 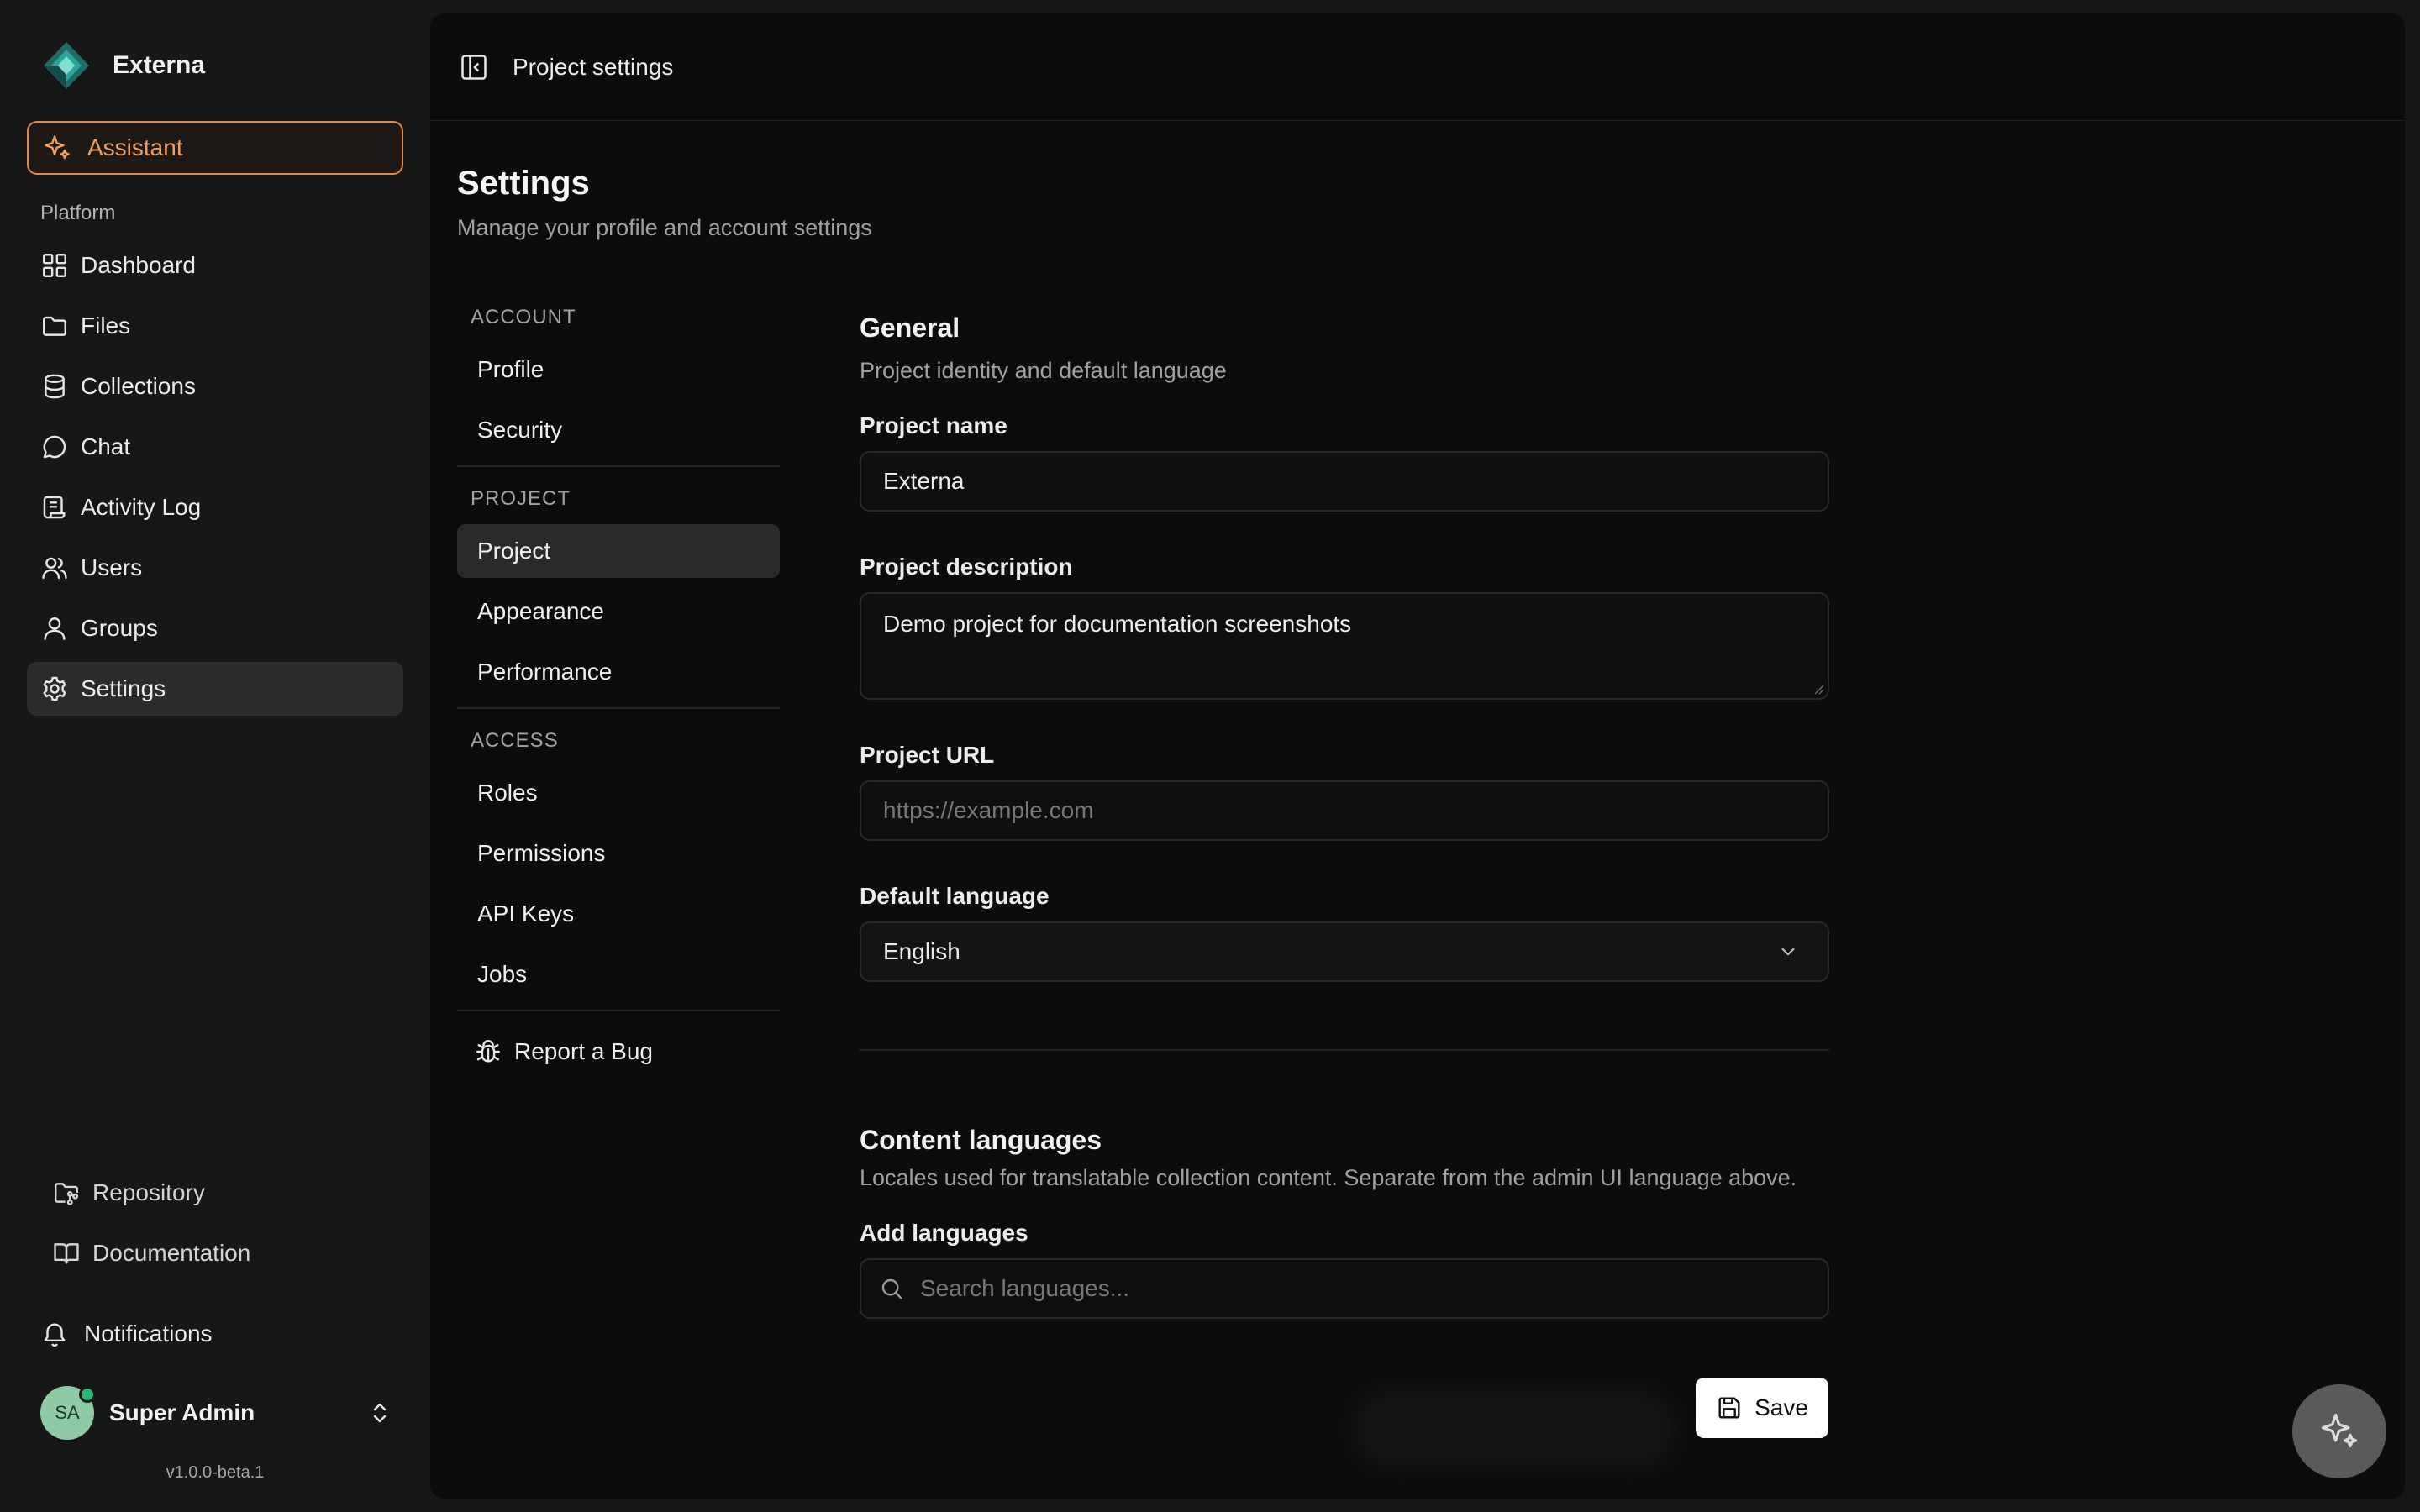 What do you see at coordinates (182, 1412) in the screenshot?
I see `user-name: Super Admin` at bounding box center [182, 1412].